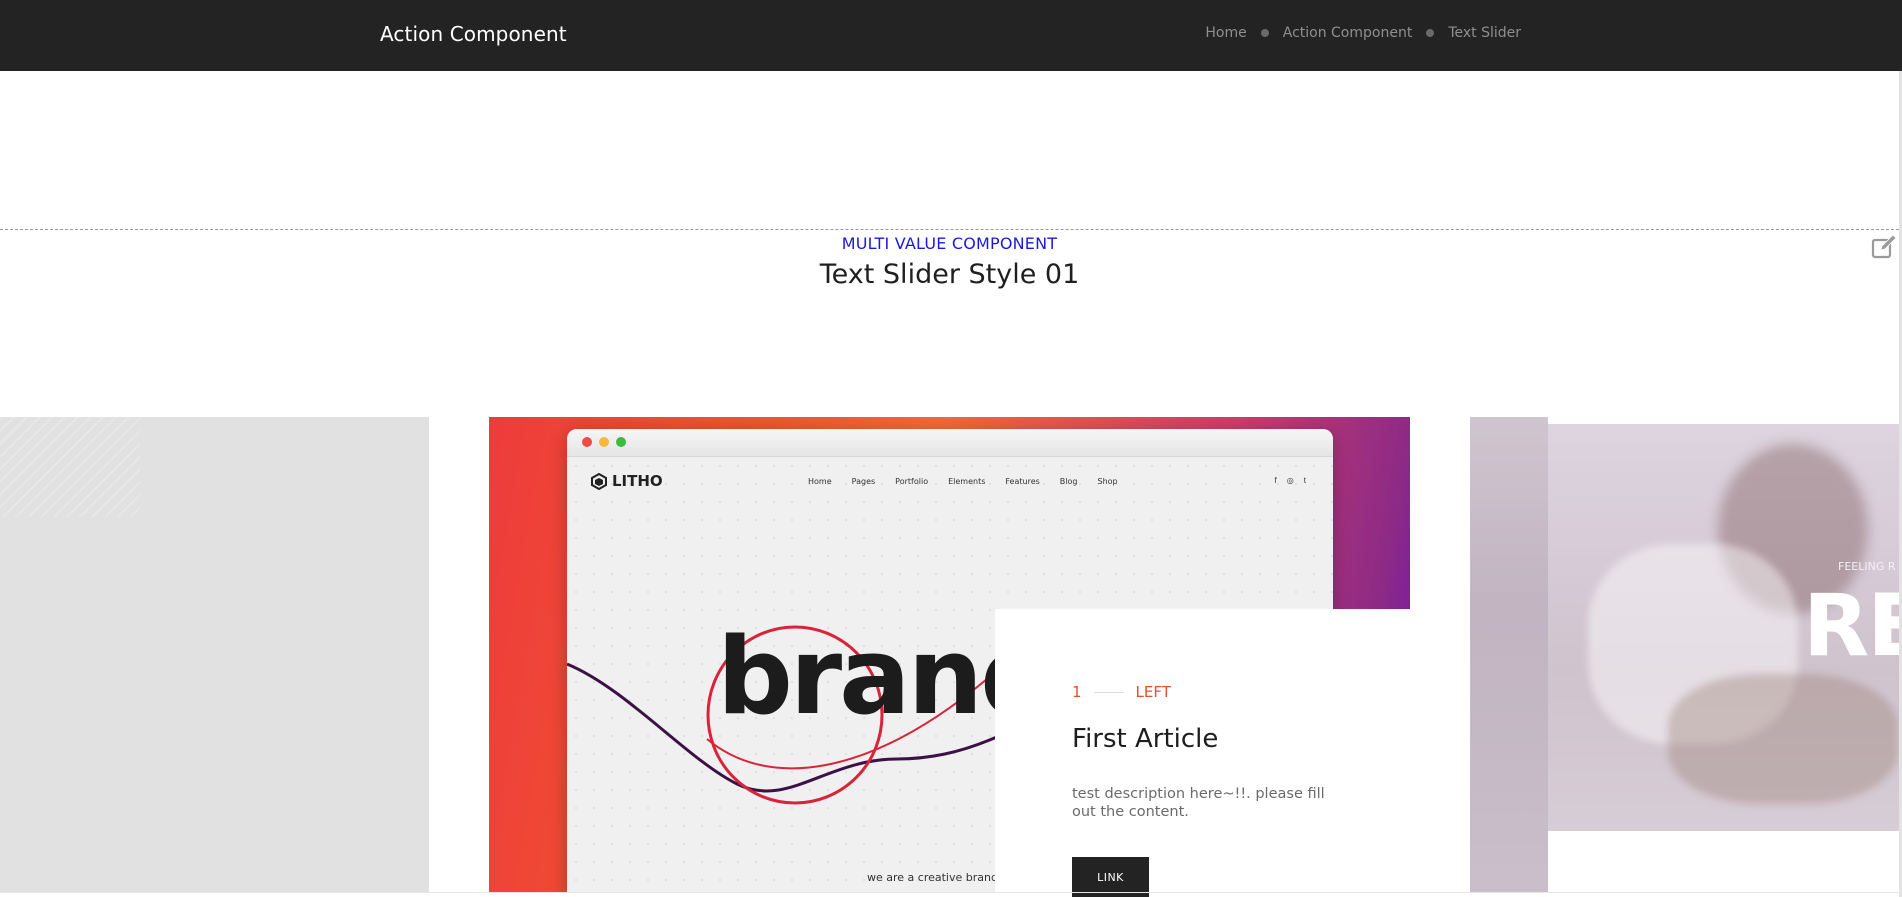 The width and height of the screenshot is (1902, 897). What do you see at coordinates (1348, 33) in the screenshot?
I see `breadcrumb-action-component: Action Component` at bounding box center [1348, 33].